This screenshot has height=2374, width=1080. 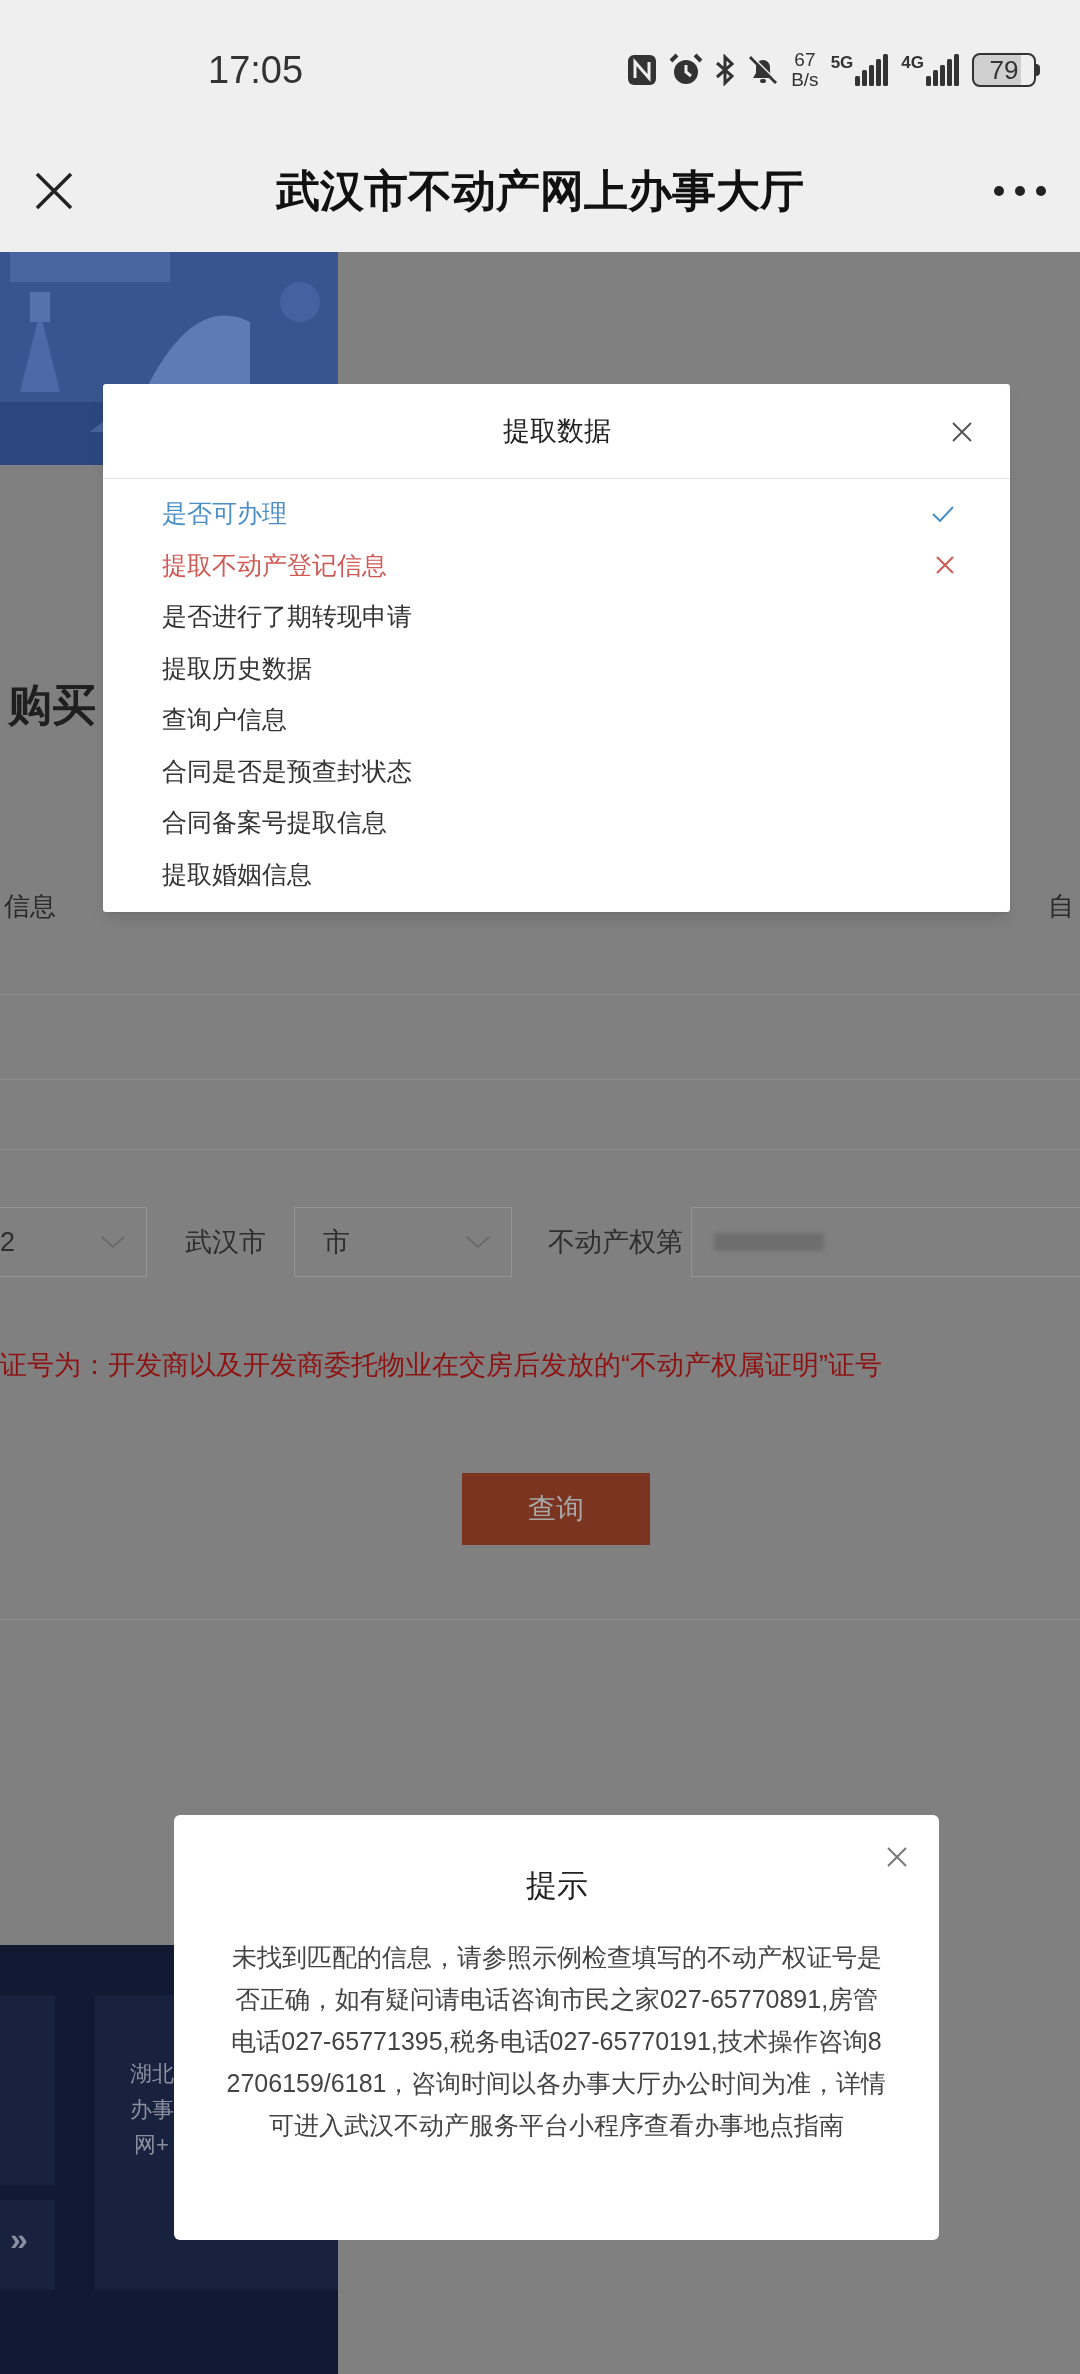 What do you see at coordinates (763, 70) in the screenshot?
I see `bell-muted-icon` at bounding box center [763, 70].